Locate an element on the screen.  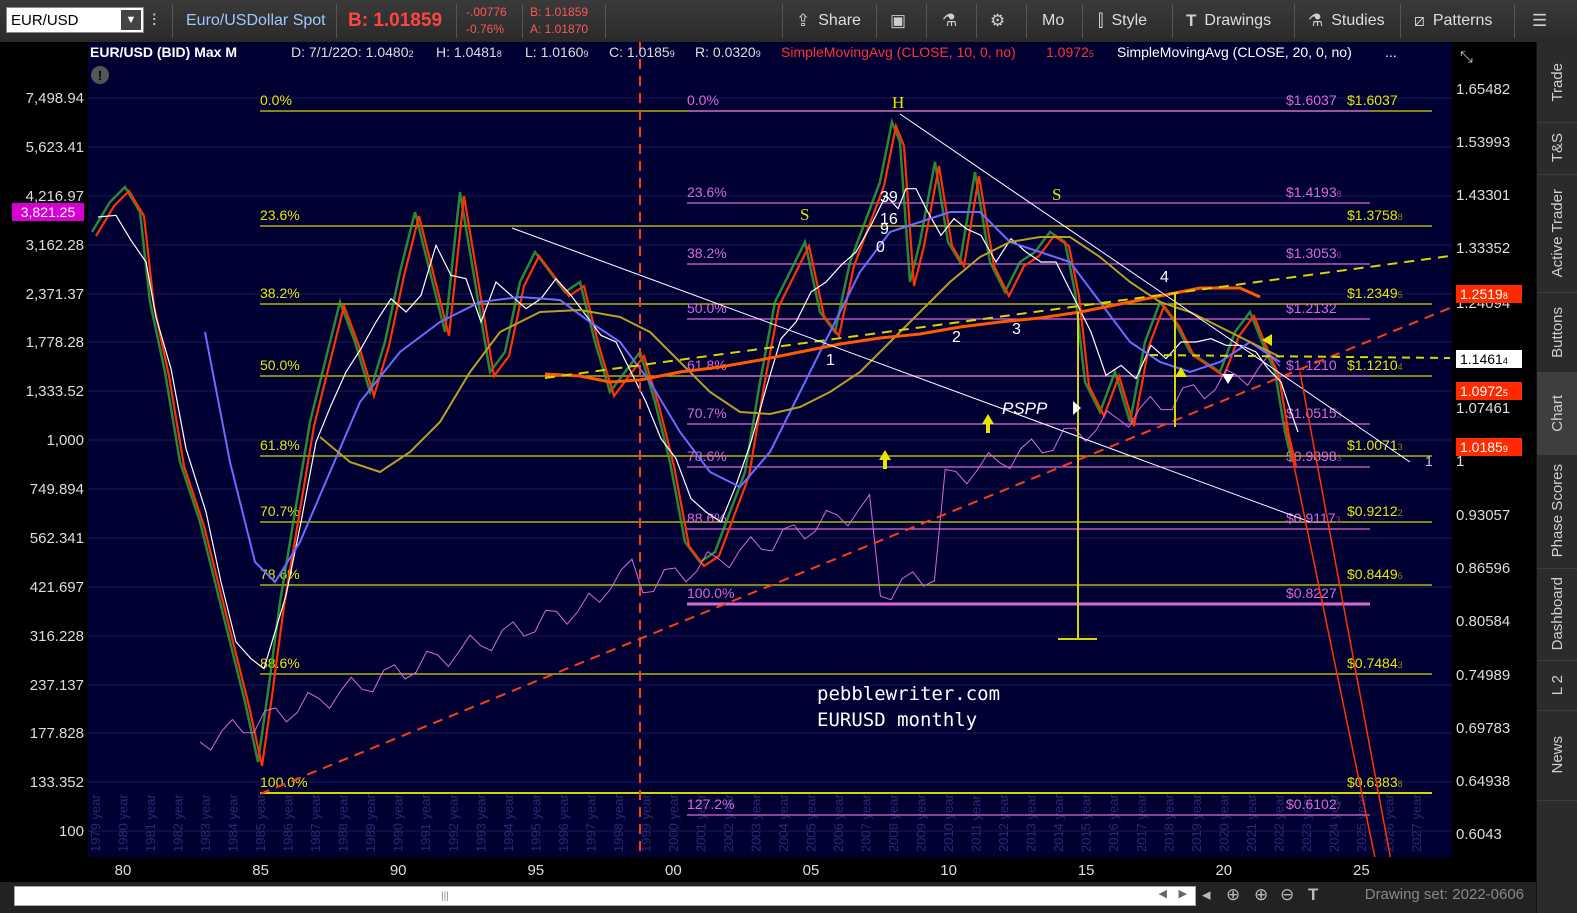
drawings-button: T Drawings is located at coordinates (1228, 21).